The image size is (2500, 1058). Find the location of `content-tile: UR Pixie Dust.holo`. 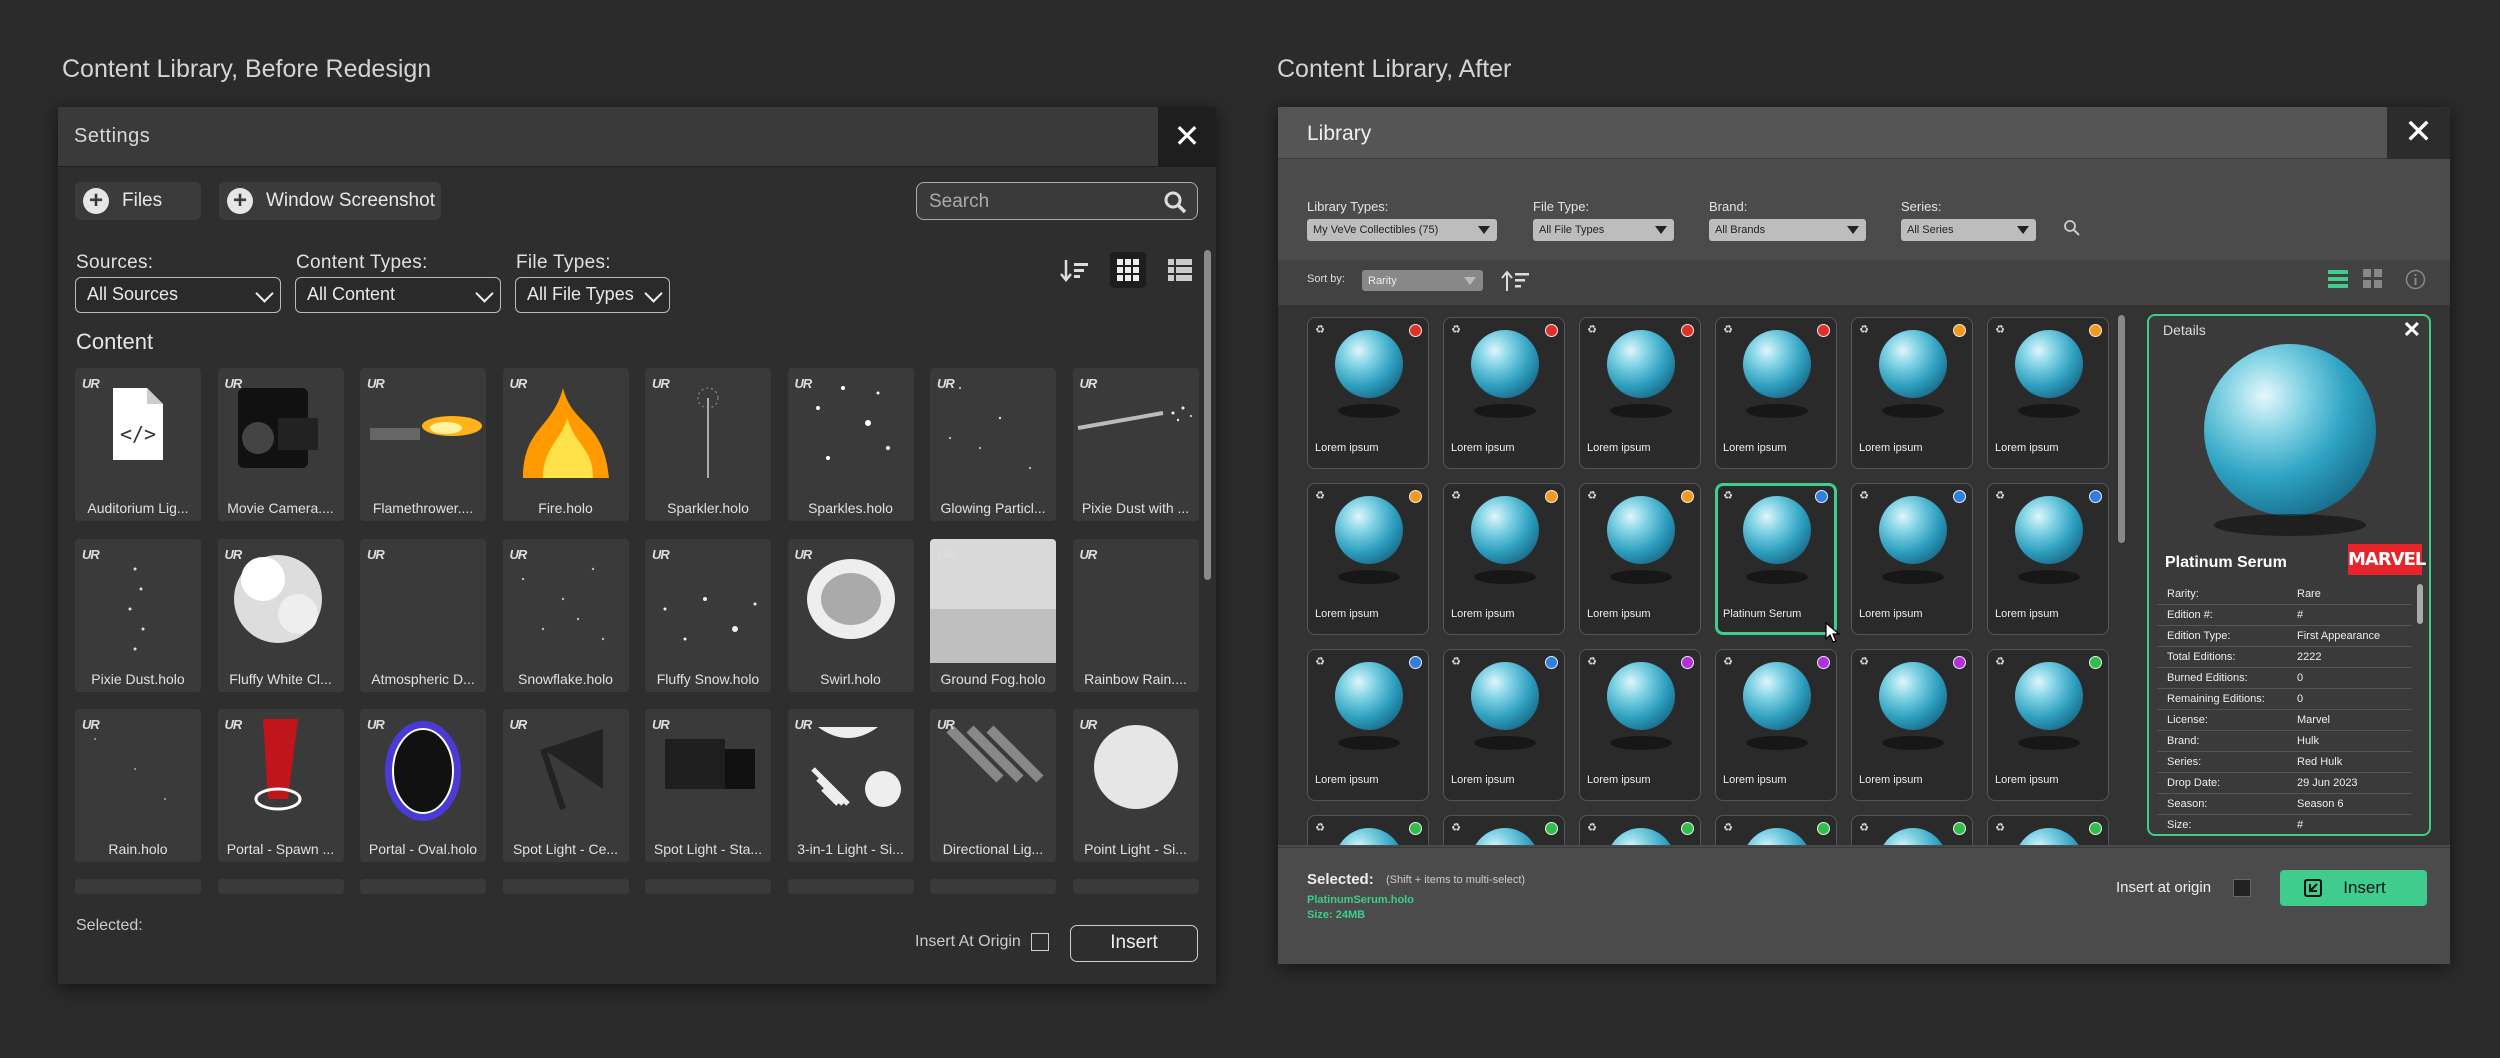

content-tile: UR Pixie Dust.holo is located at coordinates (138, 615).